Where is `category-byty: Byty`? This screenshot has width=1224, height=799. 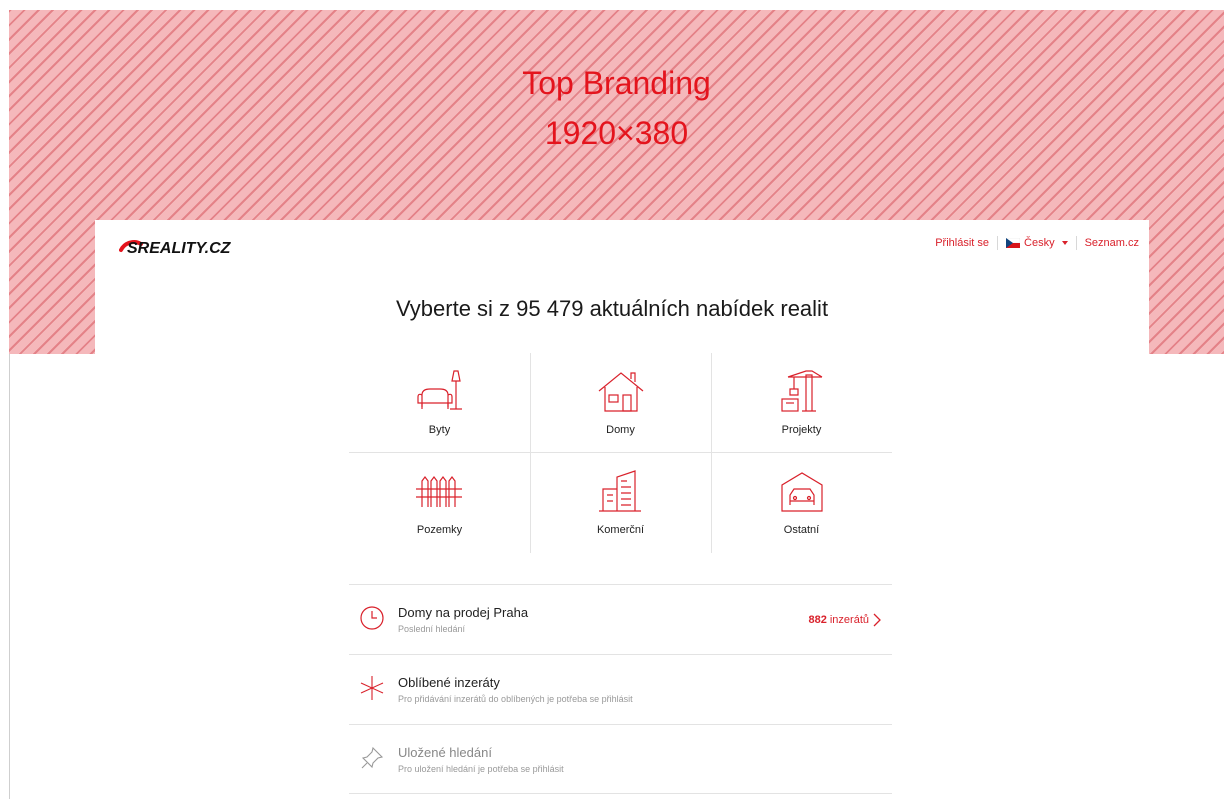 category-byty: Byty is located at coordinates (439, 403).